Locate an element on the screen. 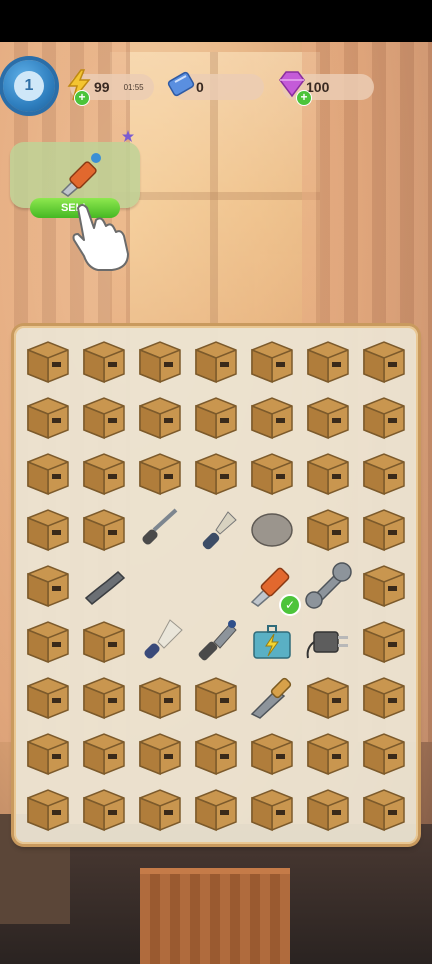 The image size is (432, 964). gems-counter: 100 + is located at coordinates (326, 88).